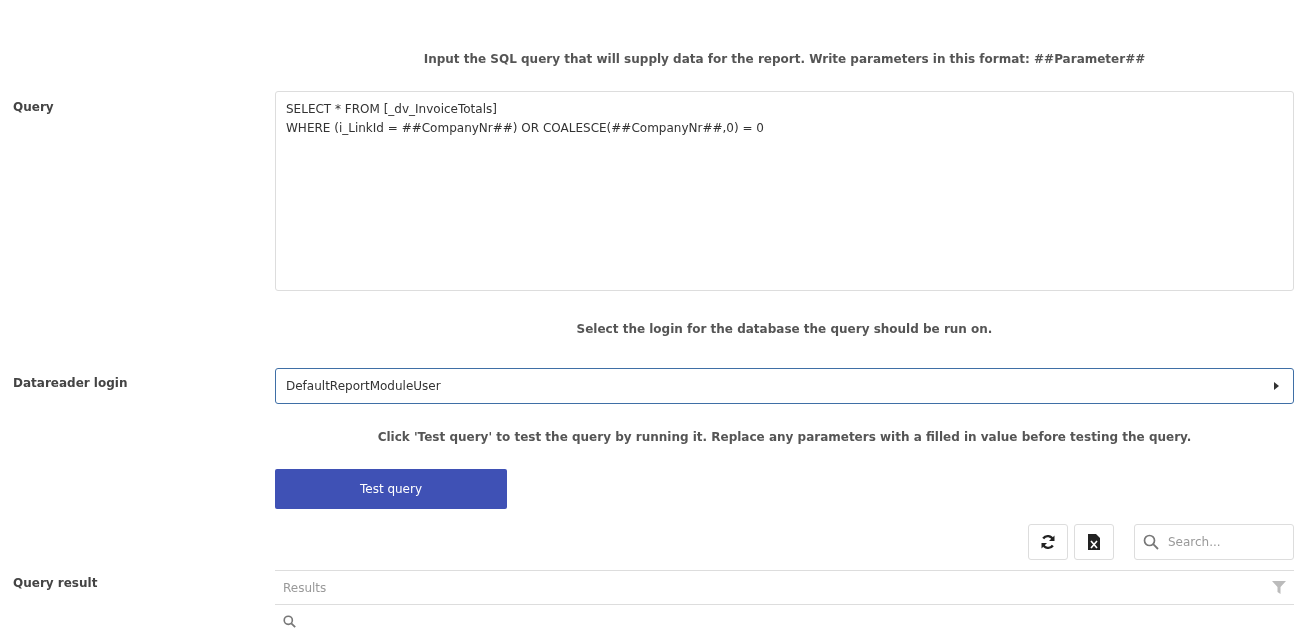  I want to click on field-label: Query result, so click(55, 583).